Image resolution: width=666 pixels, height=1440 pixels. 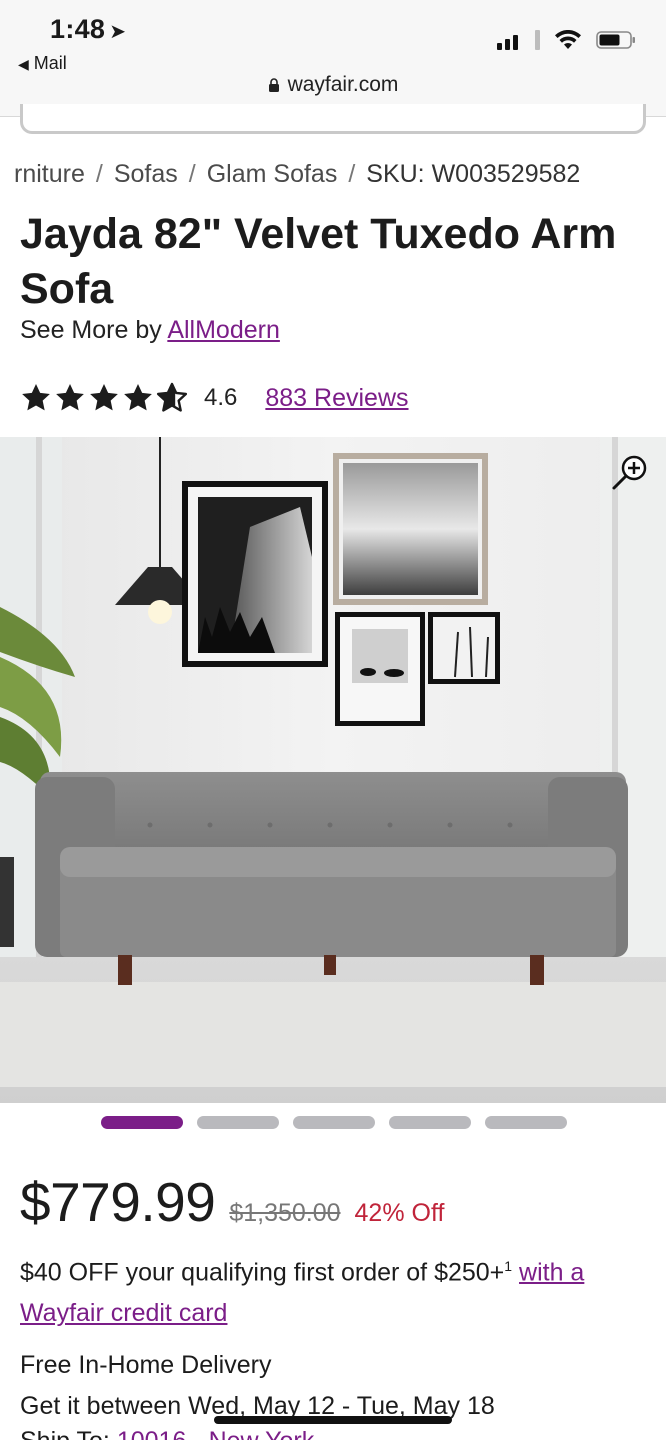 I want to click on image-carousel-indicator, so click(x=334, y=1122).